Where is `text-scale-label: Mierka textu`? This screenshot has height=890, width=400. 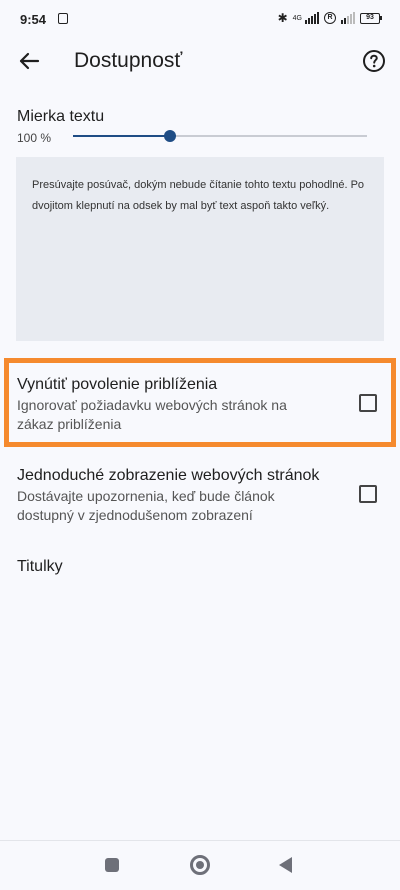 text-scale-label: Mierka textu is located at coordinates (61, 116).